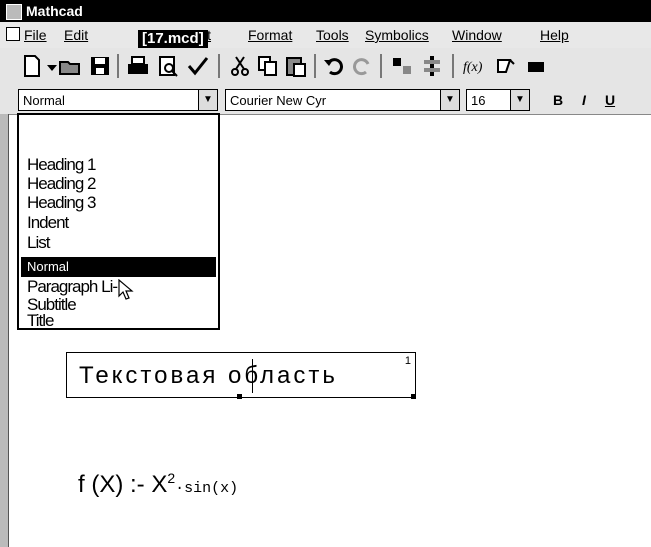 The image size is (651, 547). What do you see at coordinates (168, 66) in the screenshot?
I see `print-preview-icon` at bounding box center [168, 66].